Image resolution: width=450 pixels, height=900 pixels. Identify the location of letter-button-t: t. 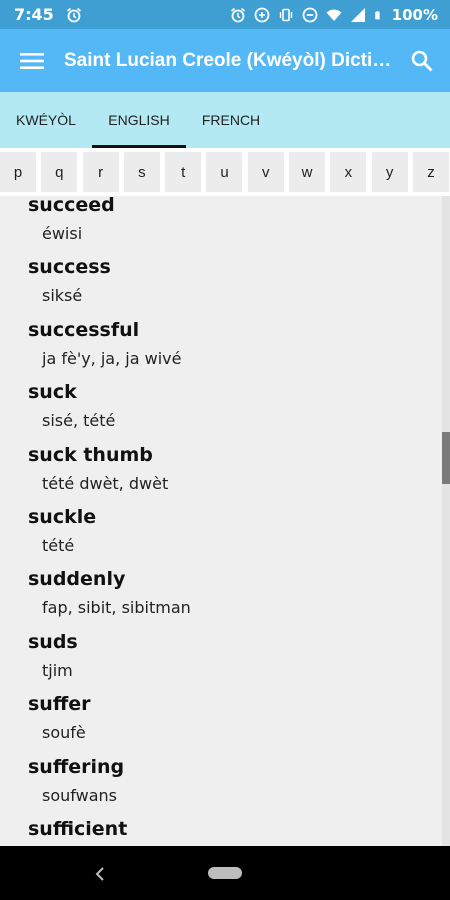
(183, 172).